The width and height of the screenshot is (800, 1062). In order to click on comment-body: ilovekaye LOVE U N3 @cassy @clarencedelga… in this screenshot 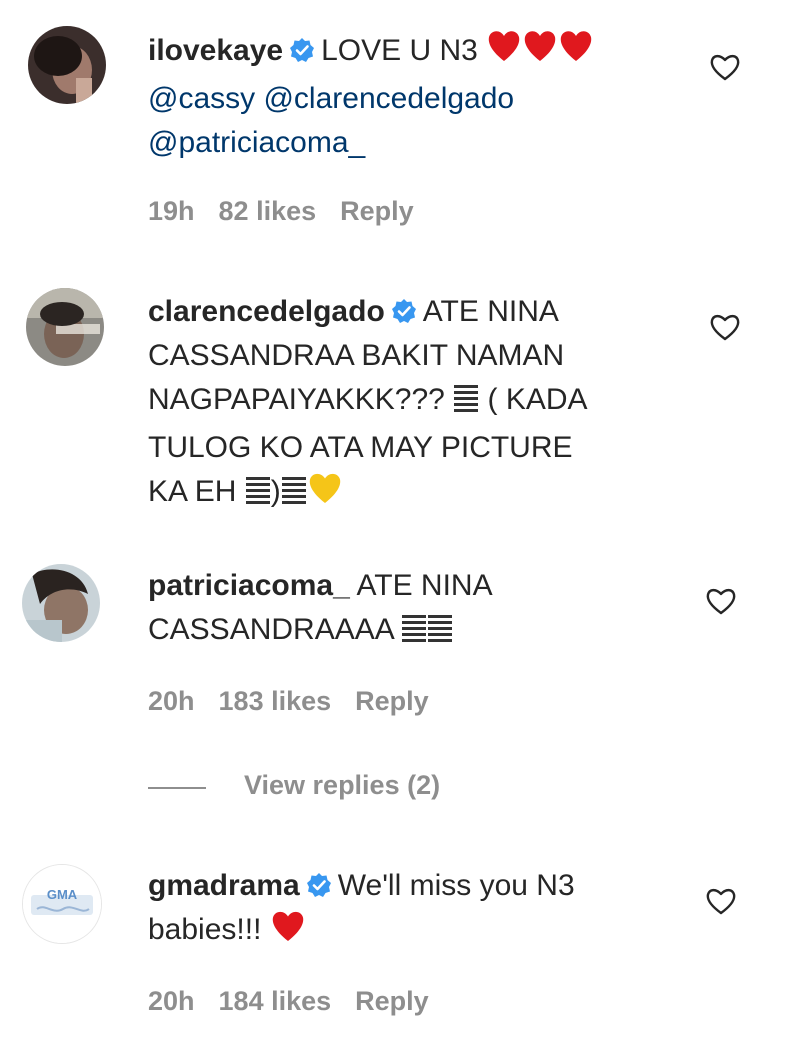, I will do `click(418, 96)`.